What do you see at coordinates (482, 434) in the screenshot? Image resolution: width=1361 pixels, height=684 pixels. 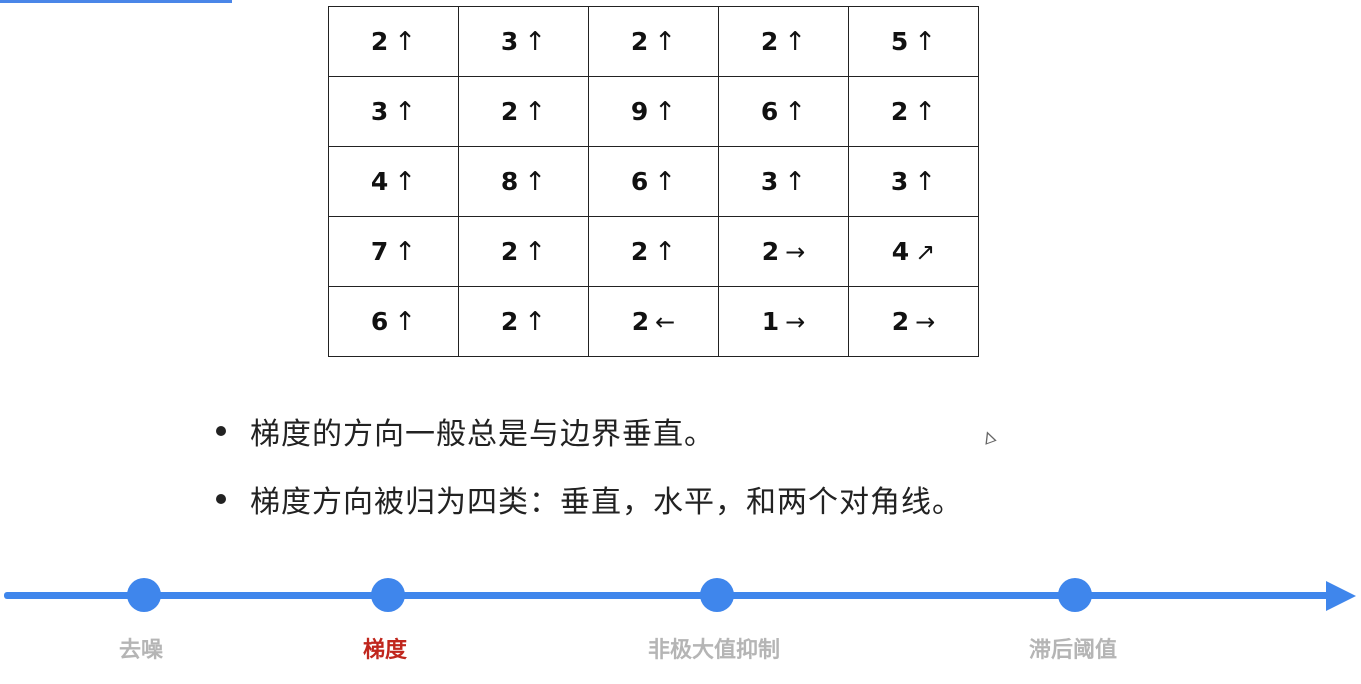 I see `bullet-text: 梯度的方向一般总是与边界垂直。` at bounding box center [482, 434].